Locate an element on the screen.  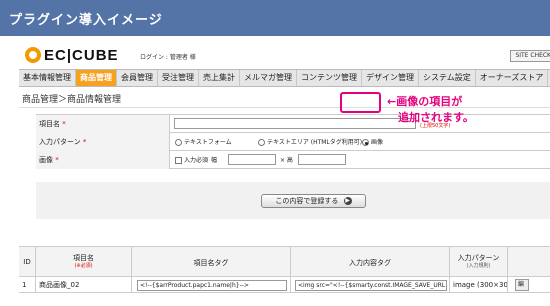
banner-title: プラグイン導入イメージ is located at coordinates (86, 20).